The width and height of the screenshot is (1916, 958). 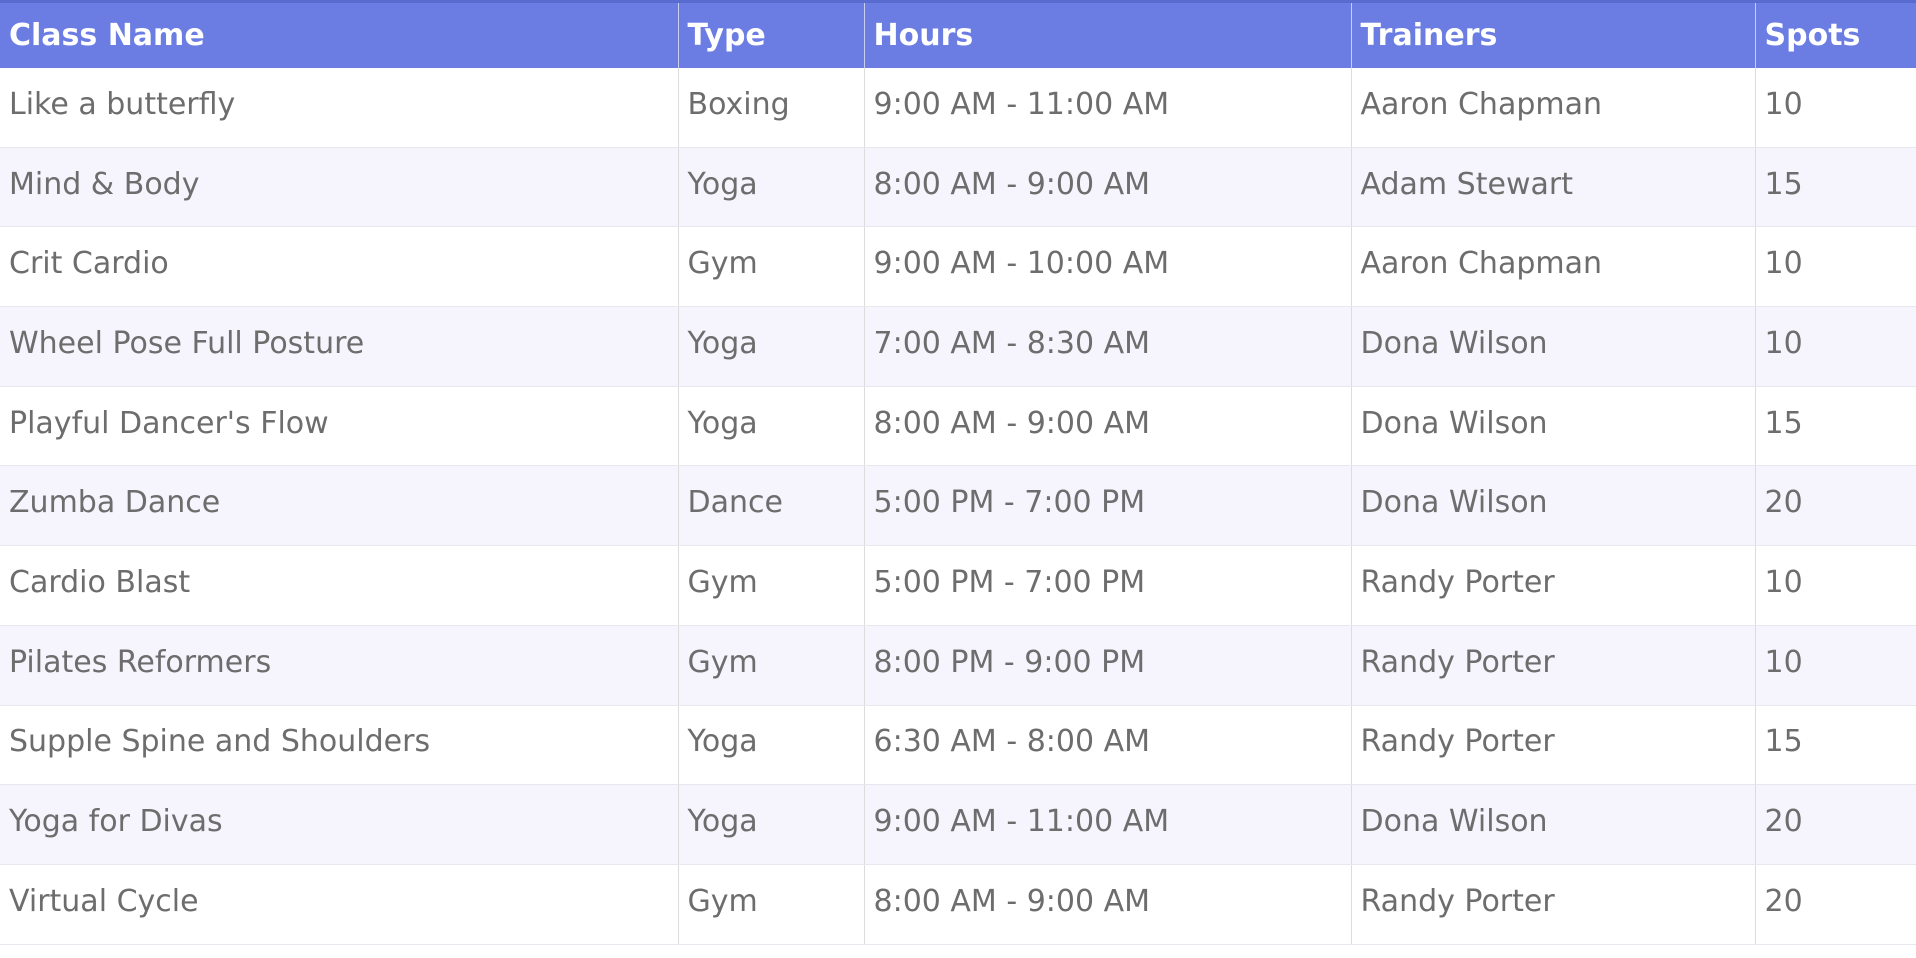 What do you see at coordinates (771, 506) in the screenshot?
I see `type-cell: Dance` at bounding box center [771, 506].